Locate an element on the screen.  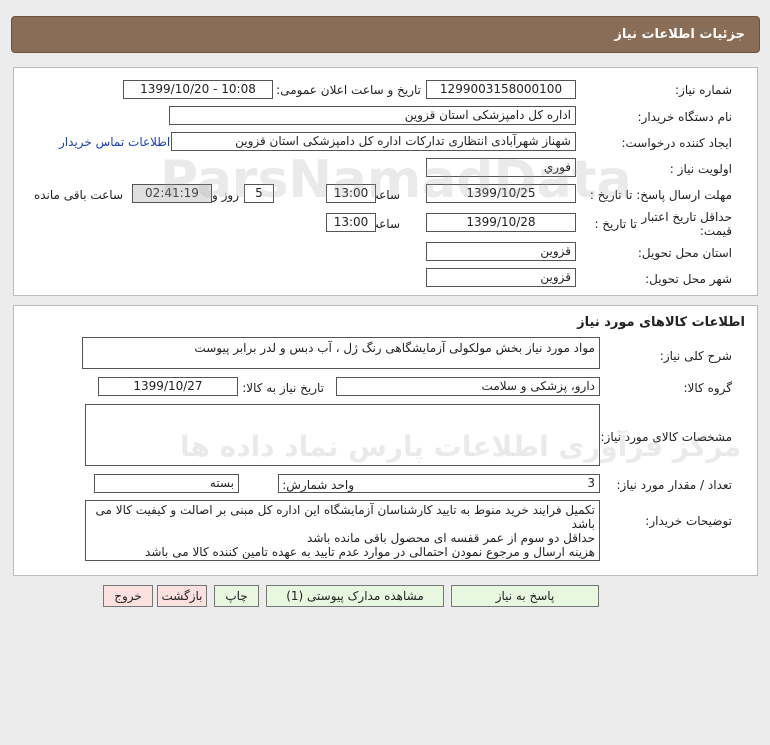
reply-time-field: 13:00 is located at coordinates (351, 193).